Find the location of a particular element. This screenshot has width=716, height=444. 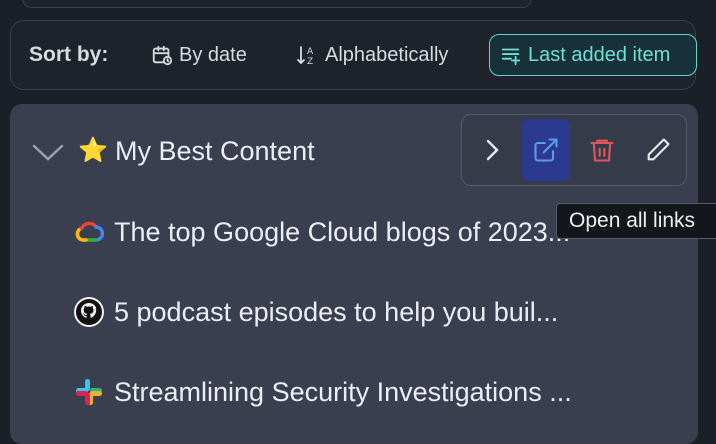

calendar-icon is located at coordinates (162, 55).